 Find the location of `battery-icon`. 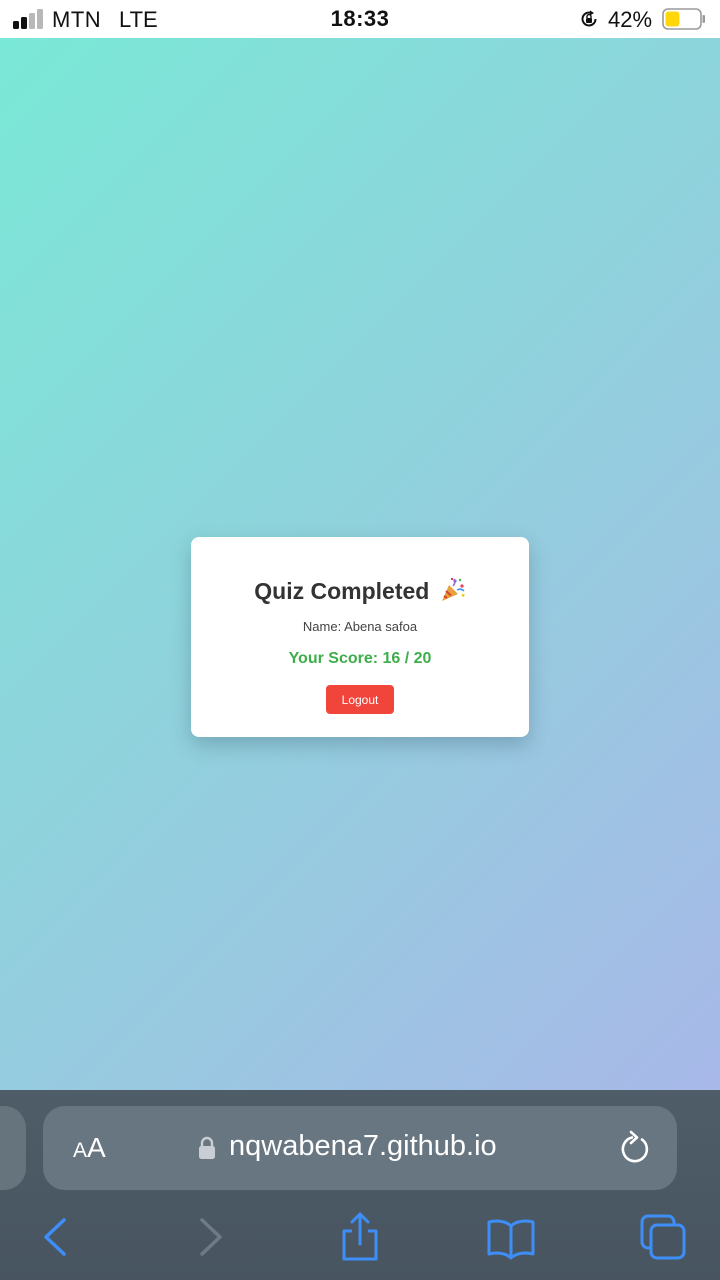

battery-icon is located at coordinates (683, 19).